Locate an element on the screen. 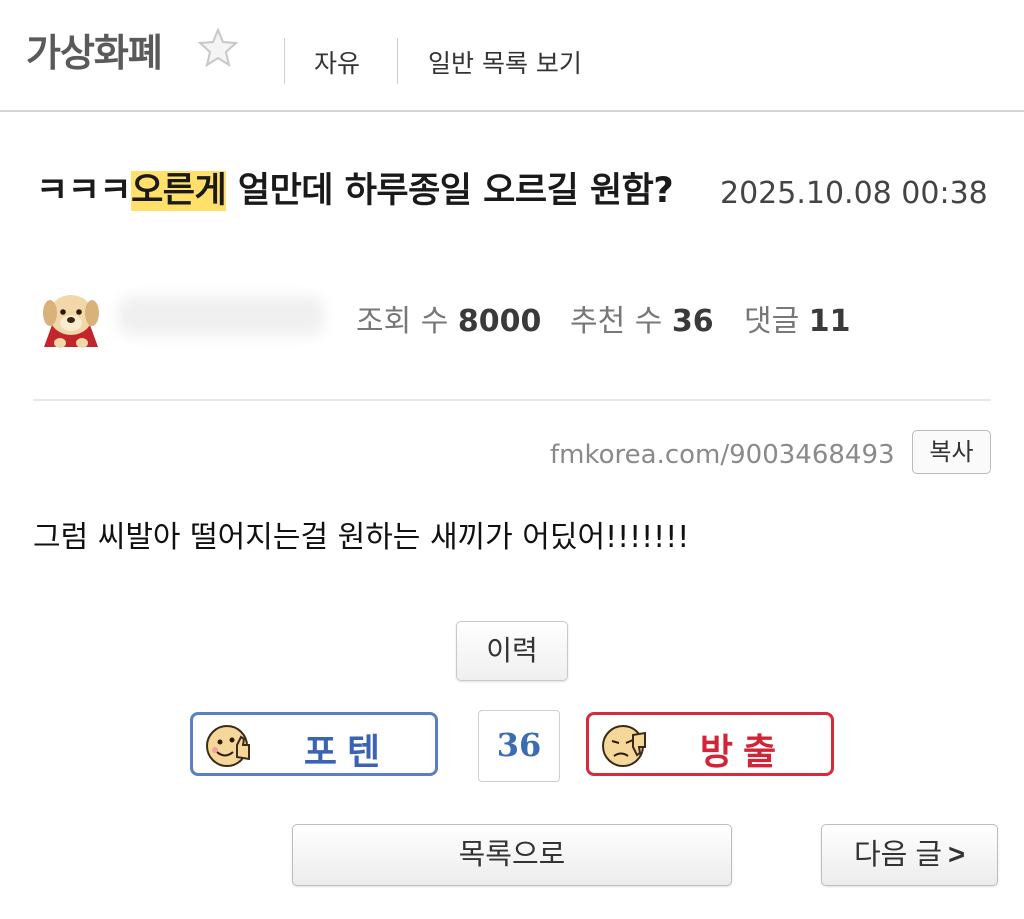 The height and width of the screenshot is (919, 1024). downvote-button: 방출 is located at coordinates (710, 744).